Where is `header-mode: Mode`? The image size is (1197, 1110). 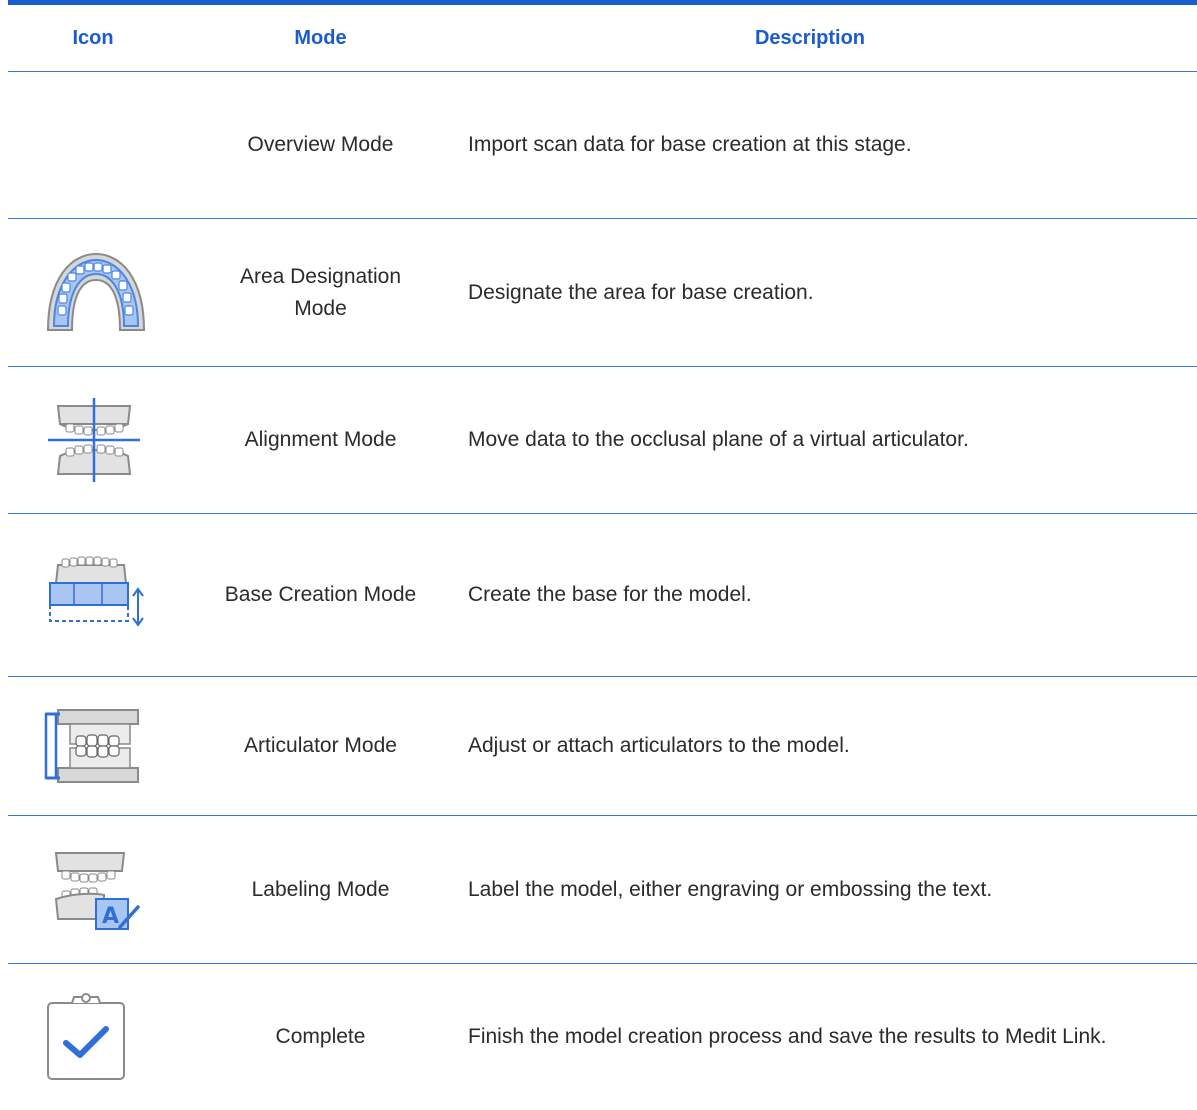
header-mode: Mode is located at coordinates (320, 37).